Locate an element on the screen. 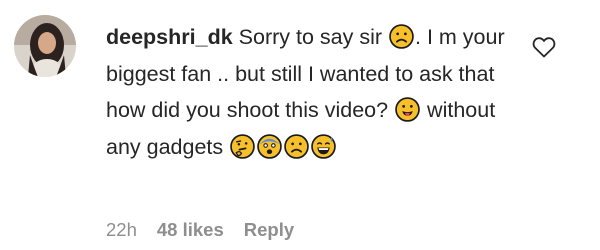 The height and width of the screenshot is (250, 600). comment-meta: 22h 48 likes Reply is located at coordinates (200, 230).